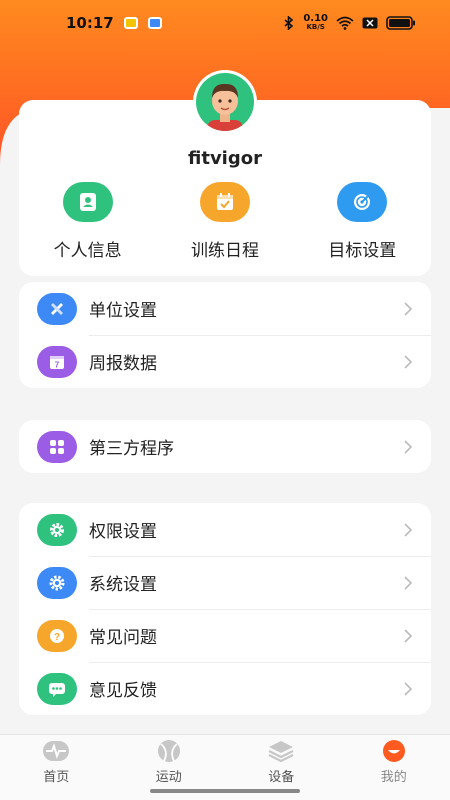 This screenshot has width=450, height=800. Describe the element at coordinates (123, 311) in the screenshot. I see `list-item-label: 单位设置` at that location.